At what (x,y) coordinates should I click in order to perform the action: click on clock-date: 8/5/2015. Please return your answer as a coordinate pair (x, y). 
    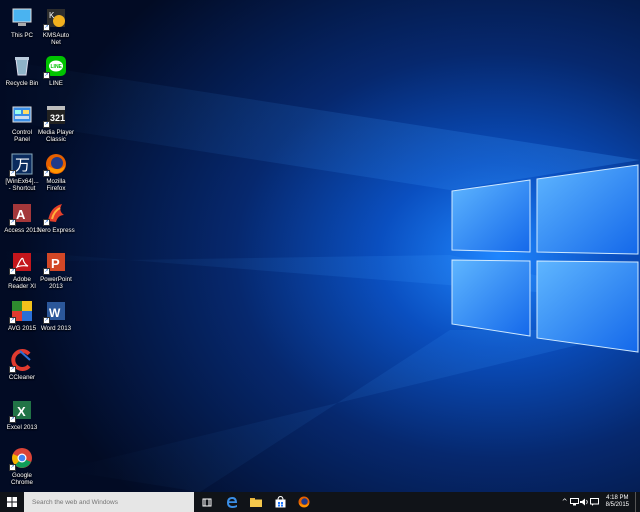
    Looking at the image, I should click on (617, 505).